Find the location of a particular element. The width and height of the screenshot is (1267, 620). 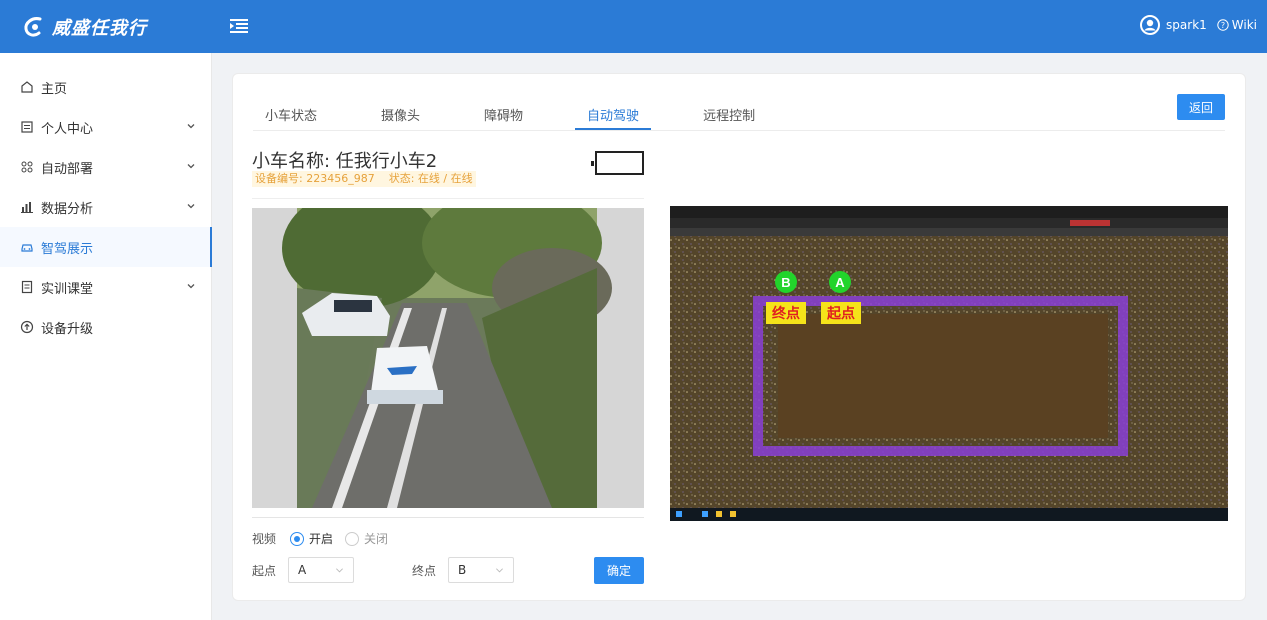

camera-video-feed is located at coordinates (448, 358).